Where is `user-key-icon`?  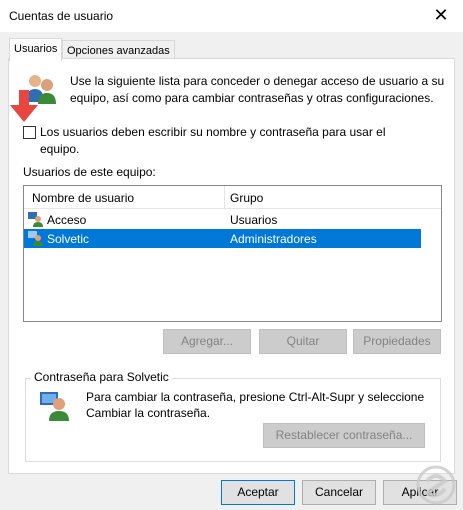
user-key-icon is located at coordinates (54, 406).